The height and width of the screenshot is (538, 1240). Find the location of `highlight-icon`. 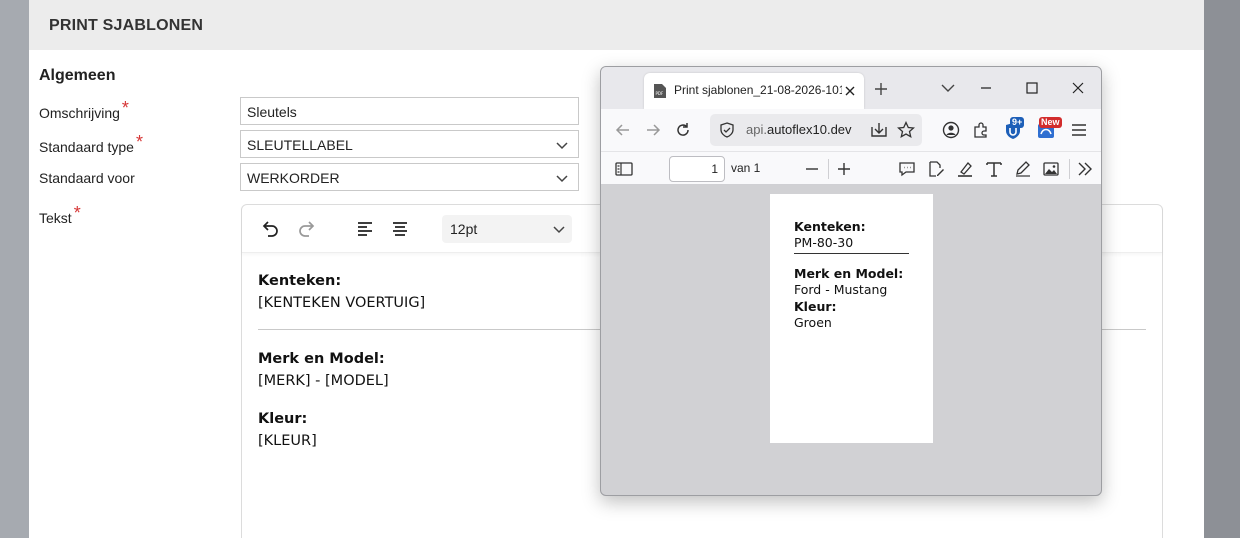

highlight-icon is located at coordinates (965, 169).